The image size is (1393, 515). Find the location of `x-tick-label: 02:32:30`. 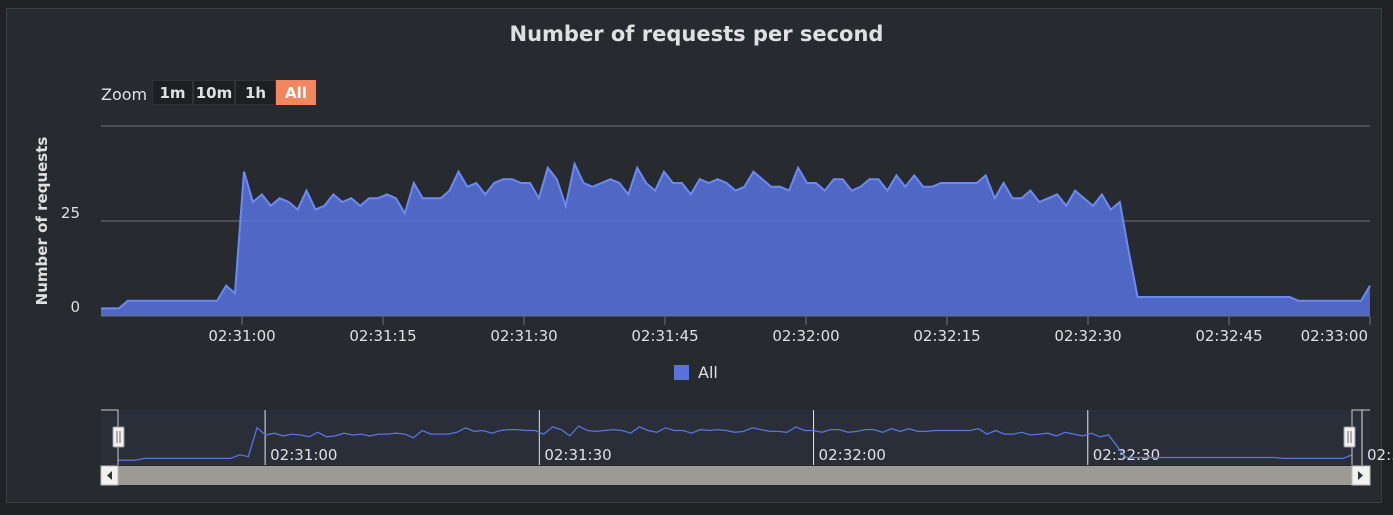

x-tick-label: 02:32:30 is located at coordinates (1087, 336).